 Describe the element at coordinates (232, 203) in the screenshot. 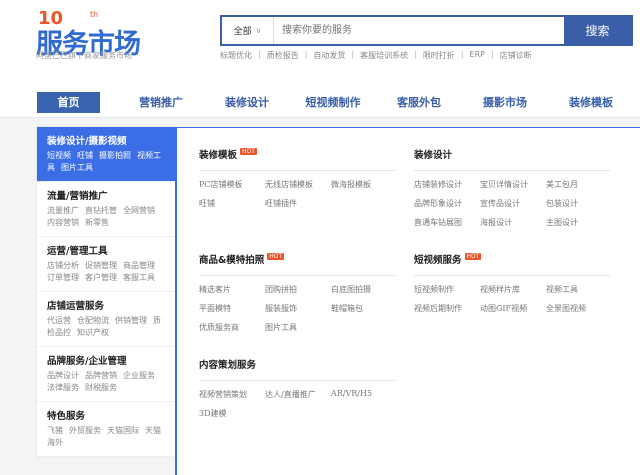

I see `section-link: 旺铺` at that location.